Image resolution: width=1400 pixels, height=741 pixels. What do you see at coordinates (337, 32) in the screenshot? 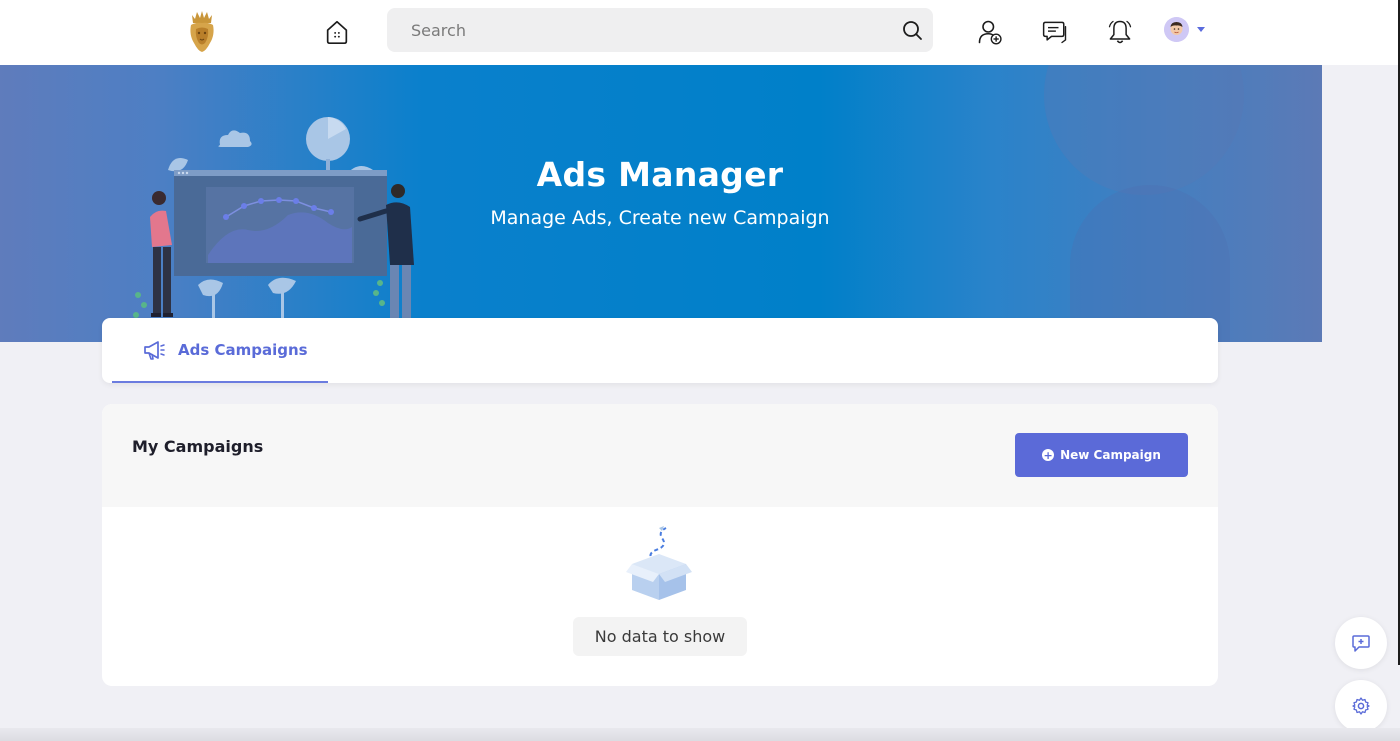
I see `home-icon` at bounding box center [337, 32].